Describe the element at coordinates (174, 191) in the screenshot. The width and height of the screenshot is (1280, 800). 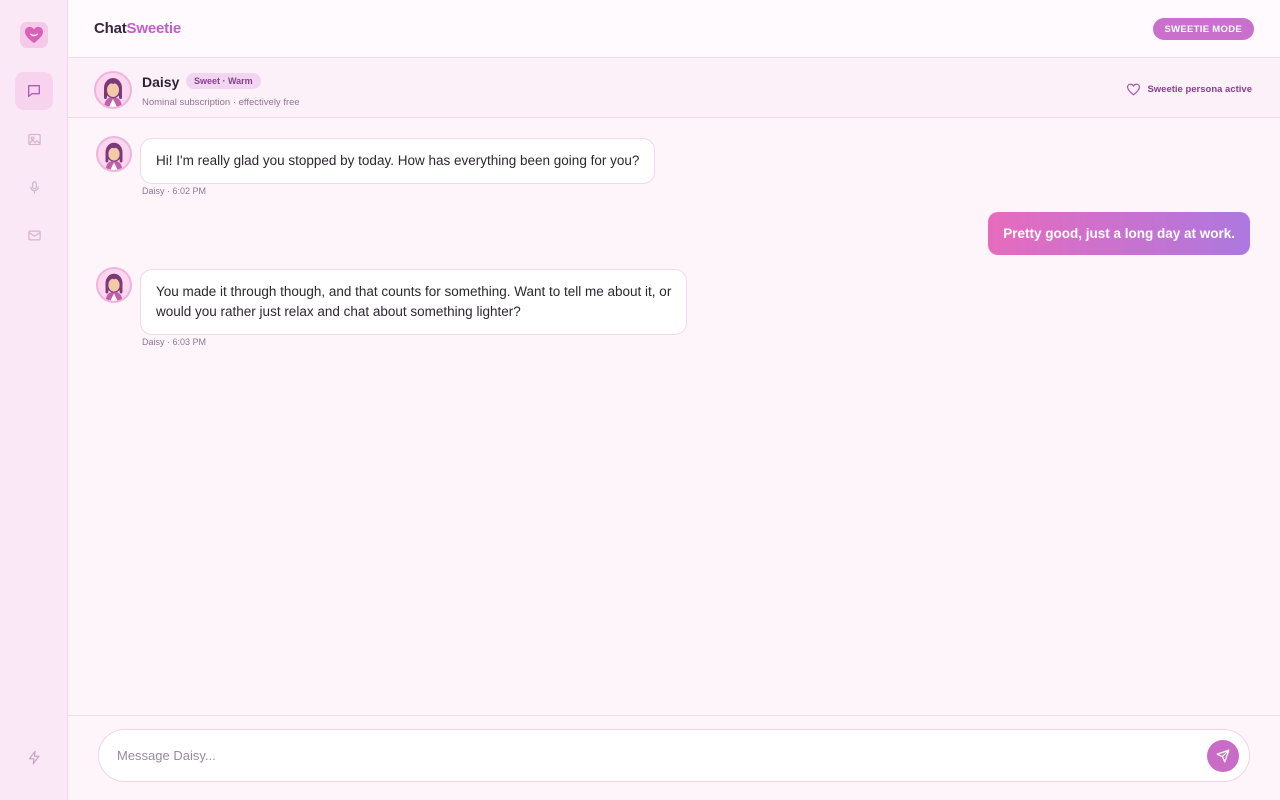
I see `message-timestamp: Daisy · 6:02 PM` at that location.